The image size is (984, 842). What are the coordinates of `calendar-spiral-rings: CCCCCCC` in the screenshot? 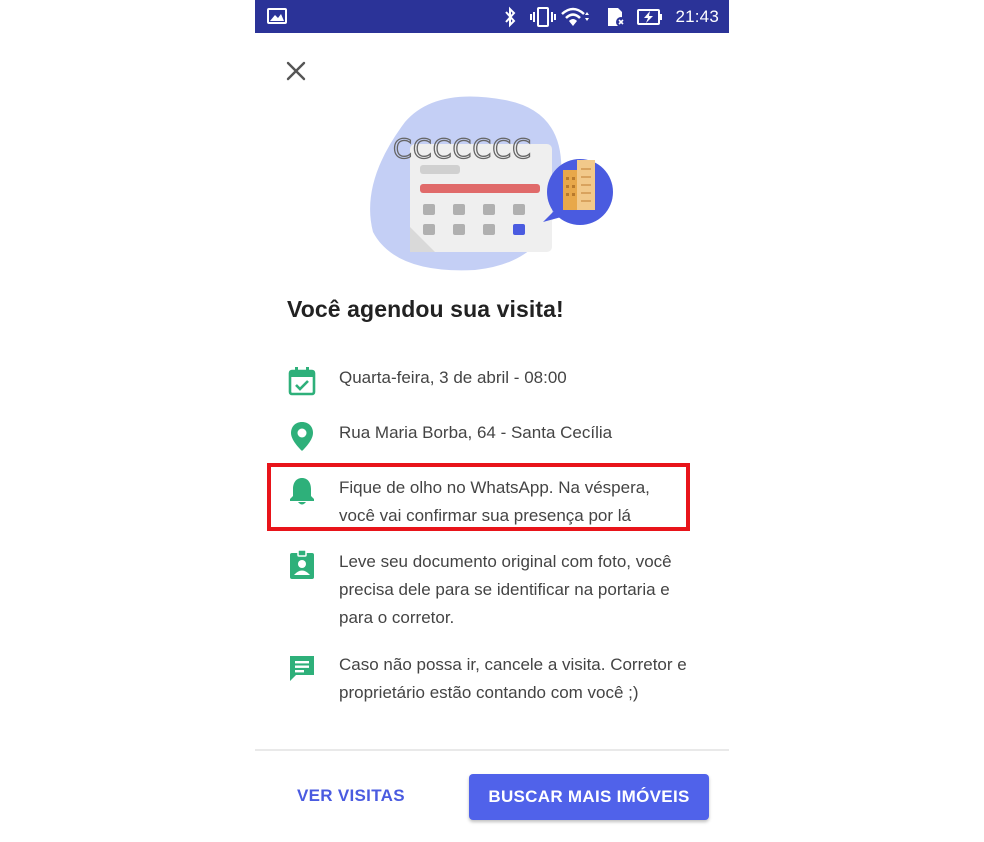 It's located at (462, 149).